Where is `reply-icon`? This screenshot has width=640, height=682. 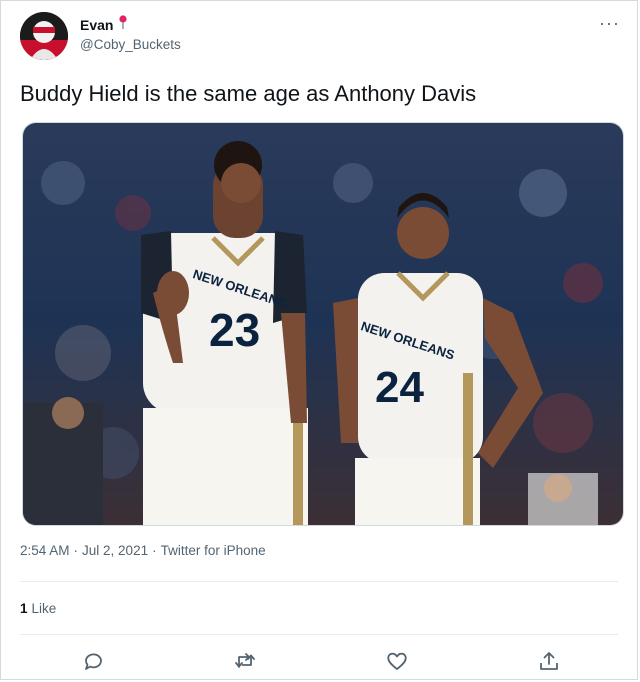 reply-icon is located at coordinates (95, 663).